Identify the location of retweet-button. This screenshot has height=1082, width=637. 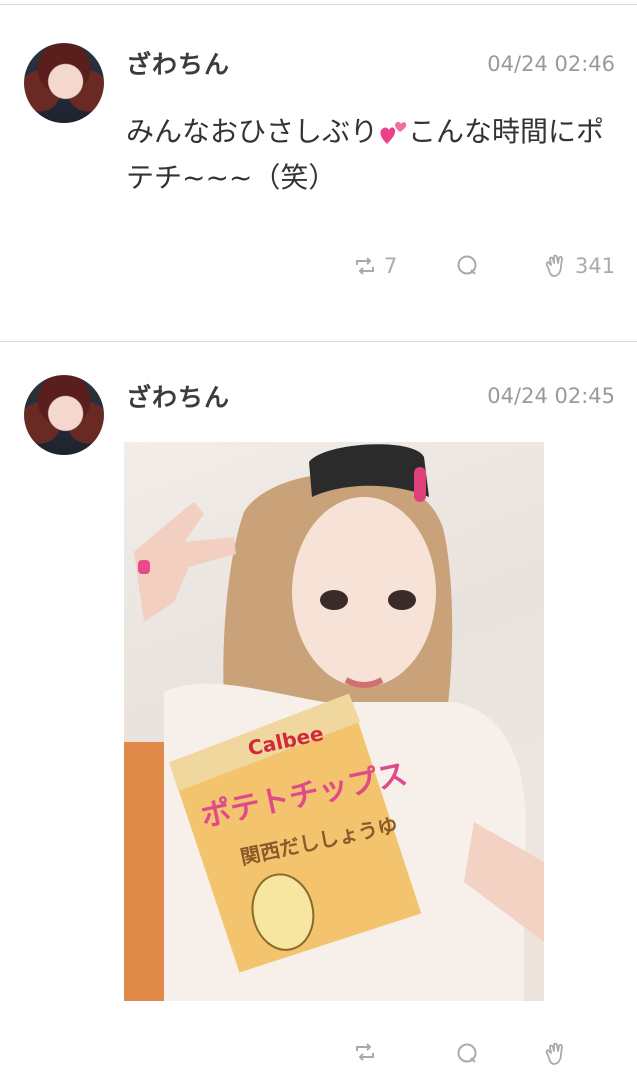
(365, 1052).